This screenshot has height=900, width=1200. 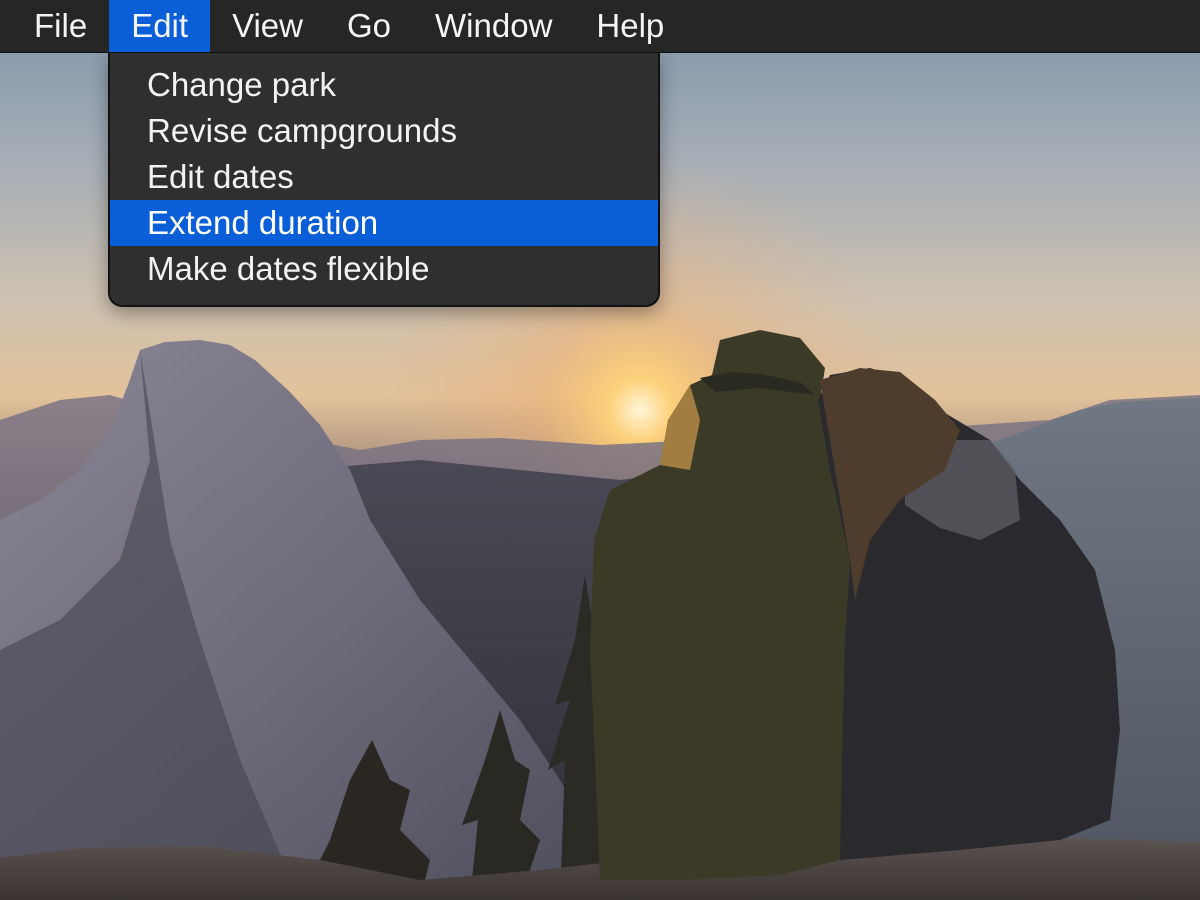 What do you see at coordinates (493, 26) in the screenshot?
I see `menu-window: Window` at bounding box center [493, 26].